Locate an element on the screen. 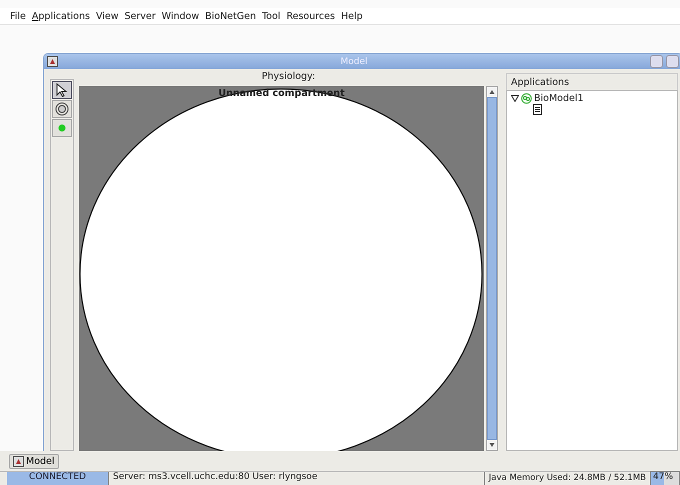 The width and height of the screenshot is (680, 485). scrollbar is located at coordinates (492, 268).